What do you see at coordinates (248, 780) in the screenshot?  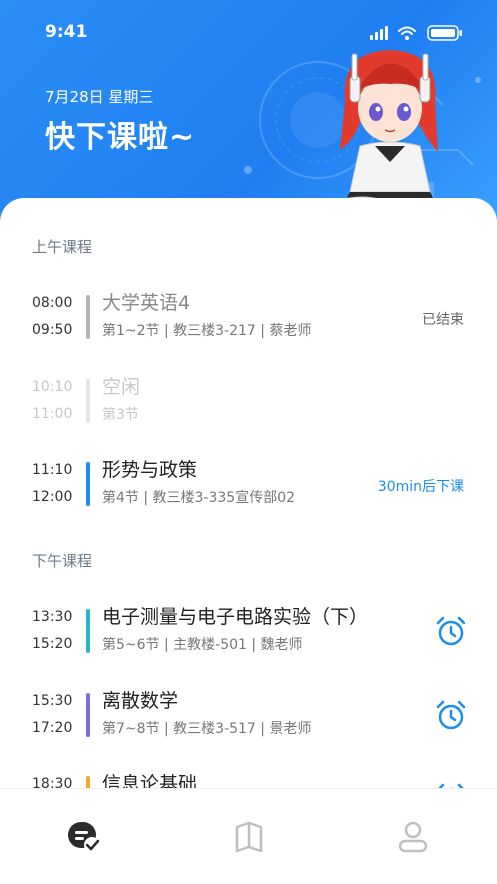 I see `class-row: 18:30 信息论基础` at bounding box center [248, 780].